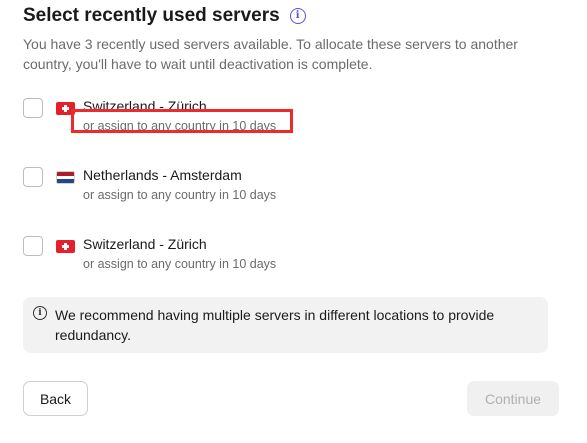  What do you see at coordinates (182, 121) in the screenshot?
I see `highlight-annotation` at bounding box center [182, 121].